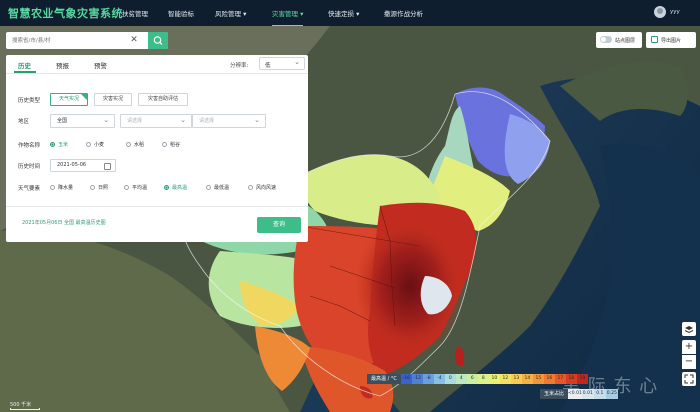  What do you see at coordinates (505, 379) in the screenshot?
I see `temperature-legend-cell: 12` at bounding box center [505, 379].